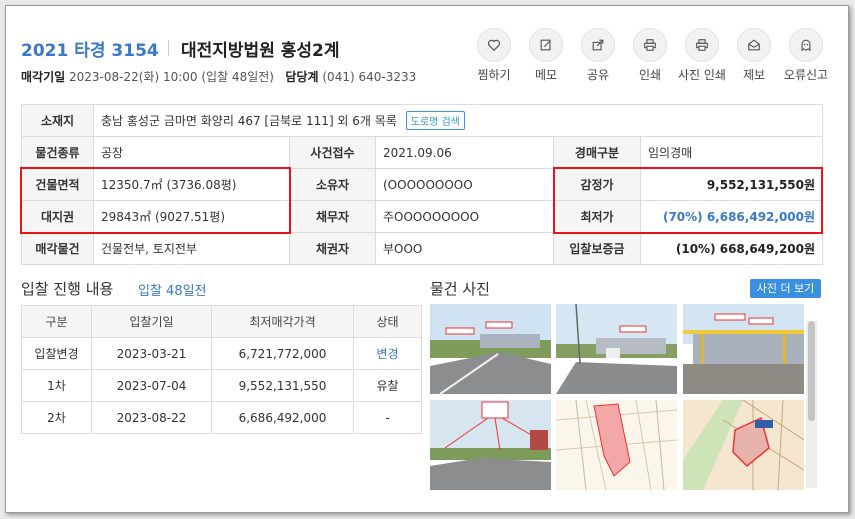 Image resolution: width=855 pixels, height=519 pixels. I want to click on bid-type: 2차, so click(56, 417).